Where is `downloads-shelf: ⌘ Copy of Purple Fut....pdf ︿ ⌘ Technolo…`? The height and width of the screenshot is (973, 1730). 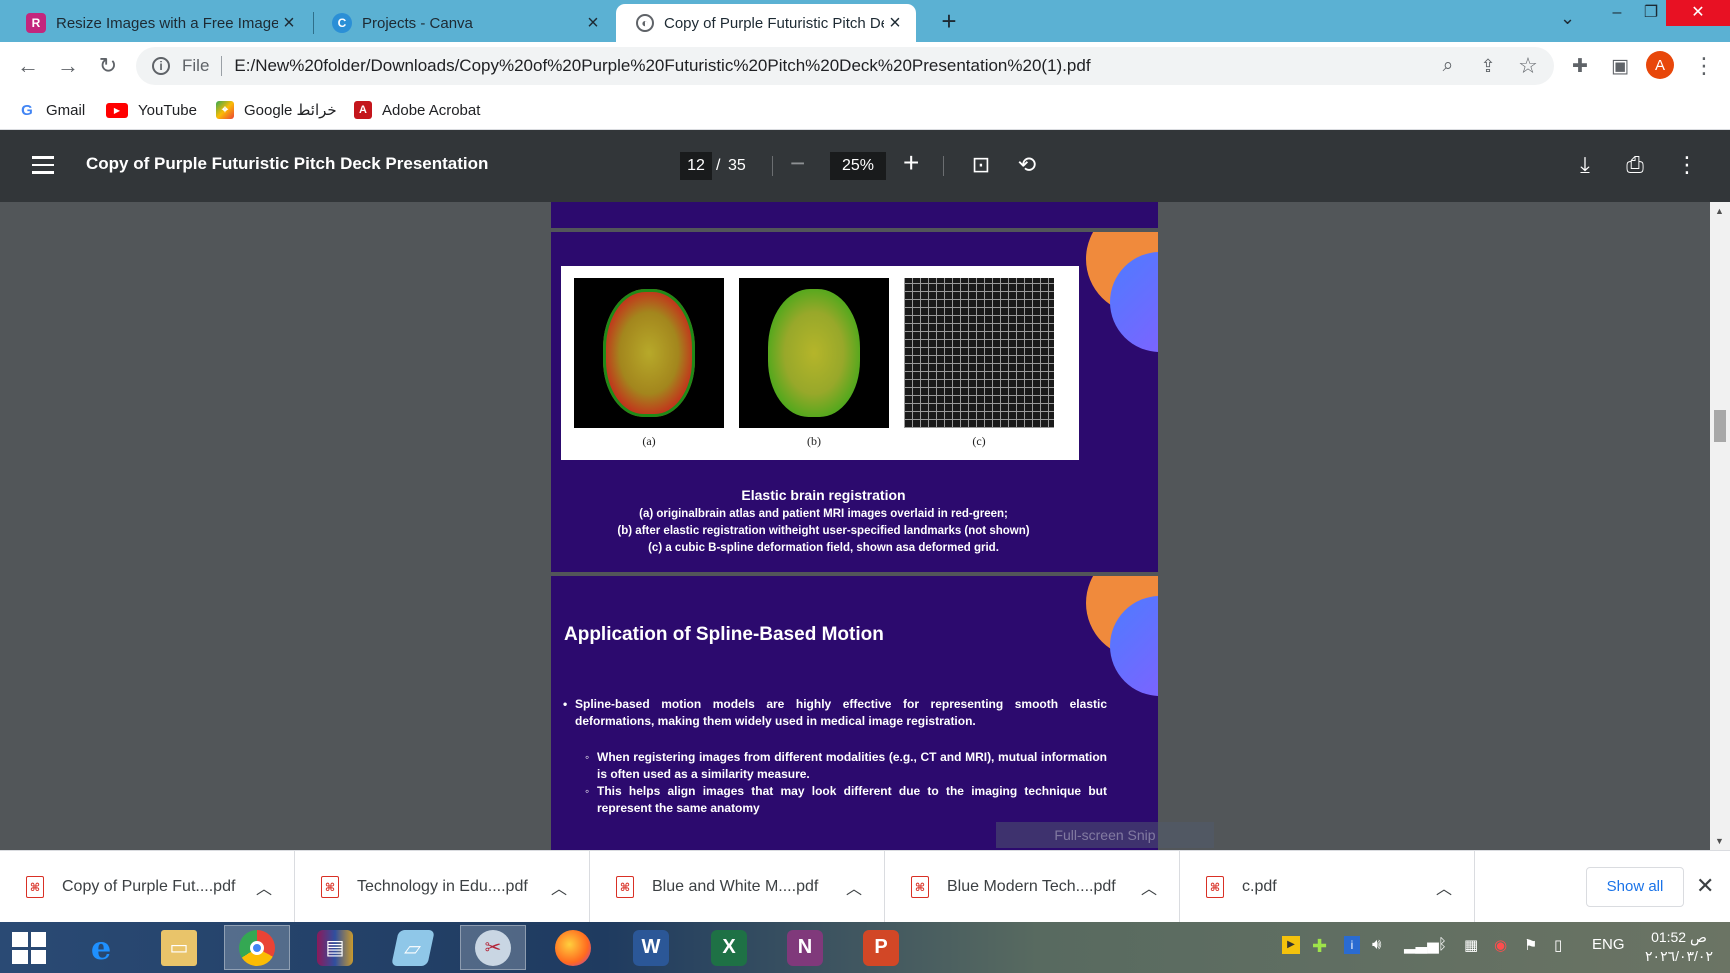
downloads-shelf: ⌘ Copy of Purple Fut....pdf ︿ ⌘ Technolo… is located at coordinates (865, 886).